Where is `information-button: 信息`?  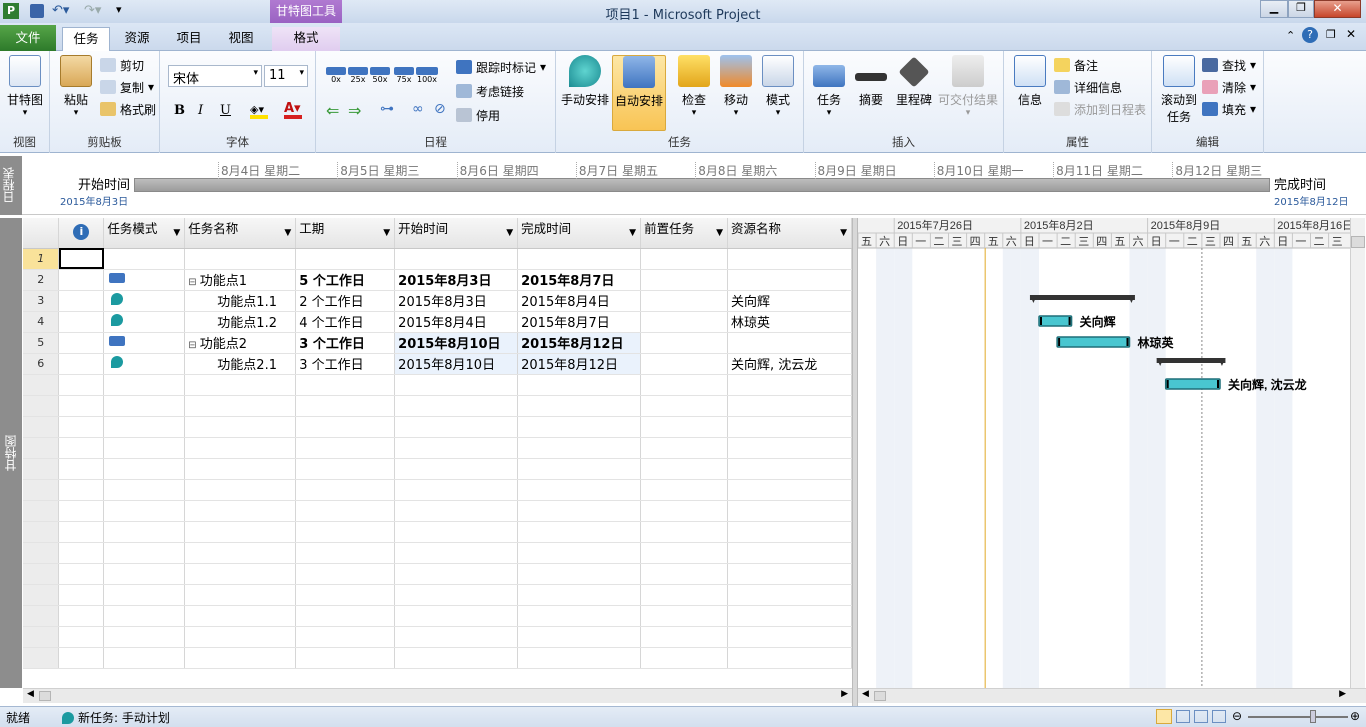
information-button: 信息 is located at coordinates (1030, 81).